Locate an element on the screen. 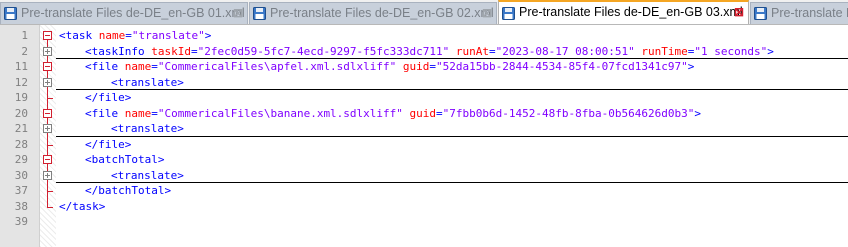 Image resolution: width=848 pixels, height=247 pixels. tab-label: Pre-translate Files de-DE_en-GB 02.xml is located at coordinates (382, 13).